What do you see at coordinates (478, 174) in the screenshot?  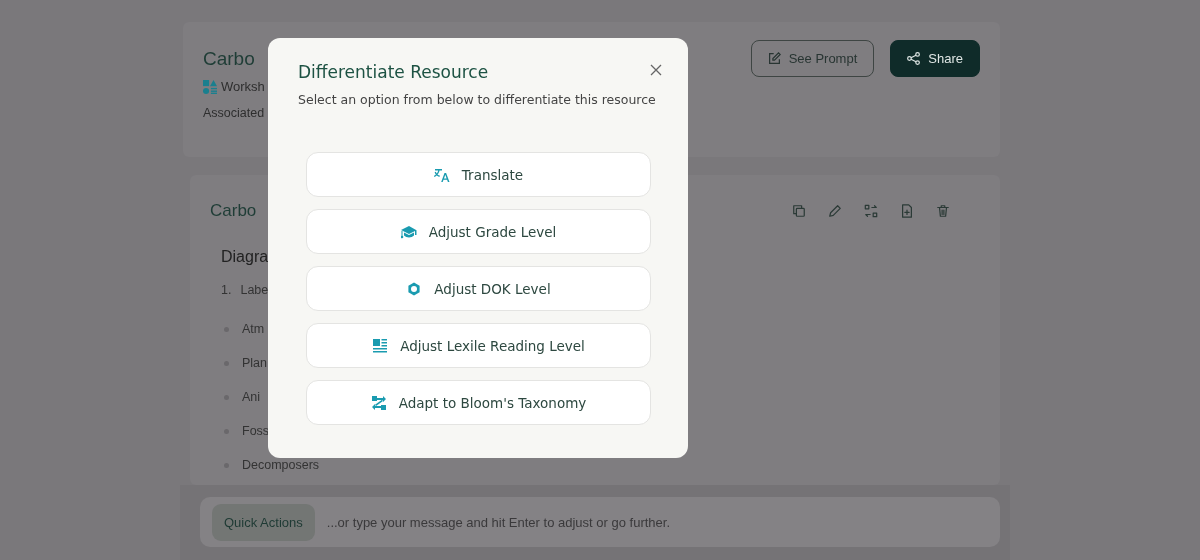 I see `option-button: Translate` at bounding box center [478, 174].